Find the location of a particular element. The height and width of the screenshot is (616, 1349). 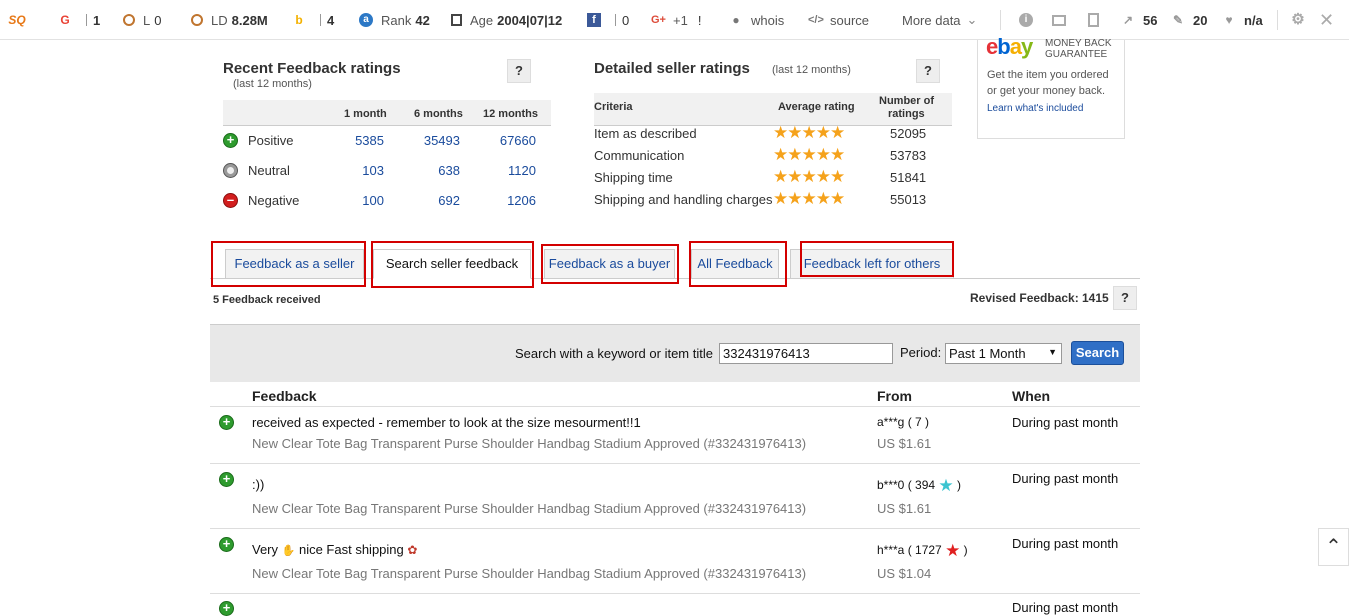

search-input is located at coordinates (806, 353).